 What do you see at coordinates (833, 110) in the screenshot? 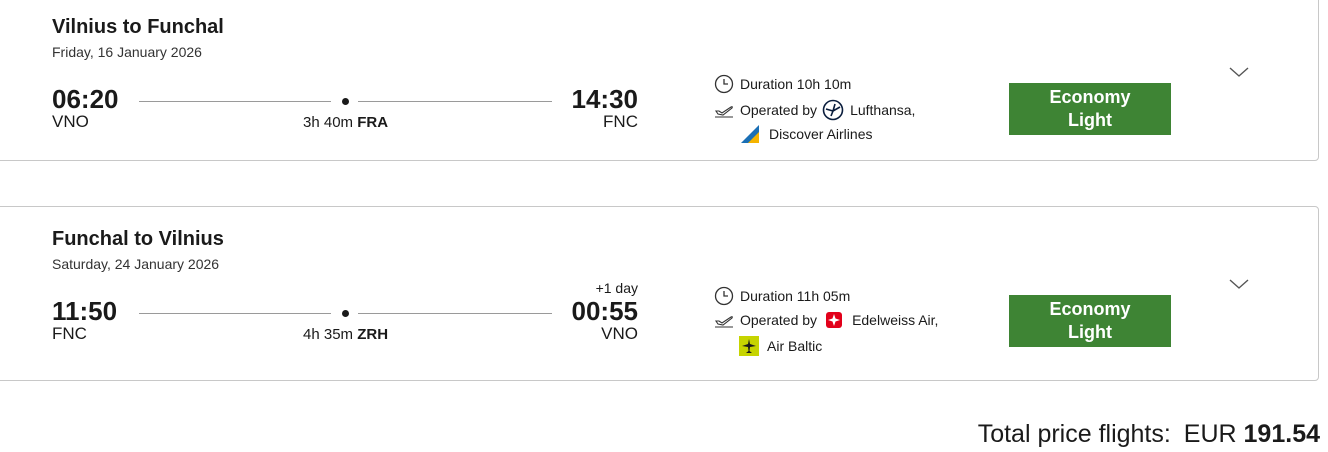
I see `lufthansa-crane-logo-icon` at bounding box center [833, 110].